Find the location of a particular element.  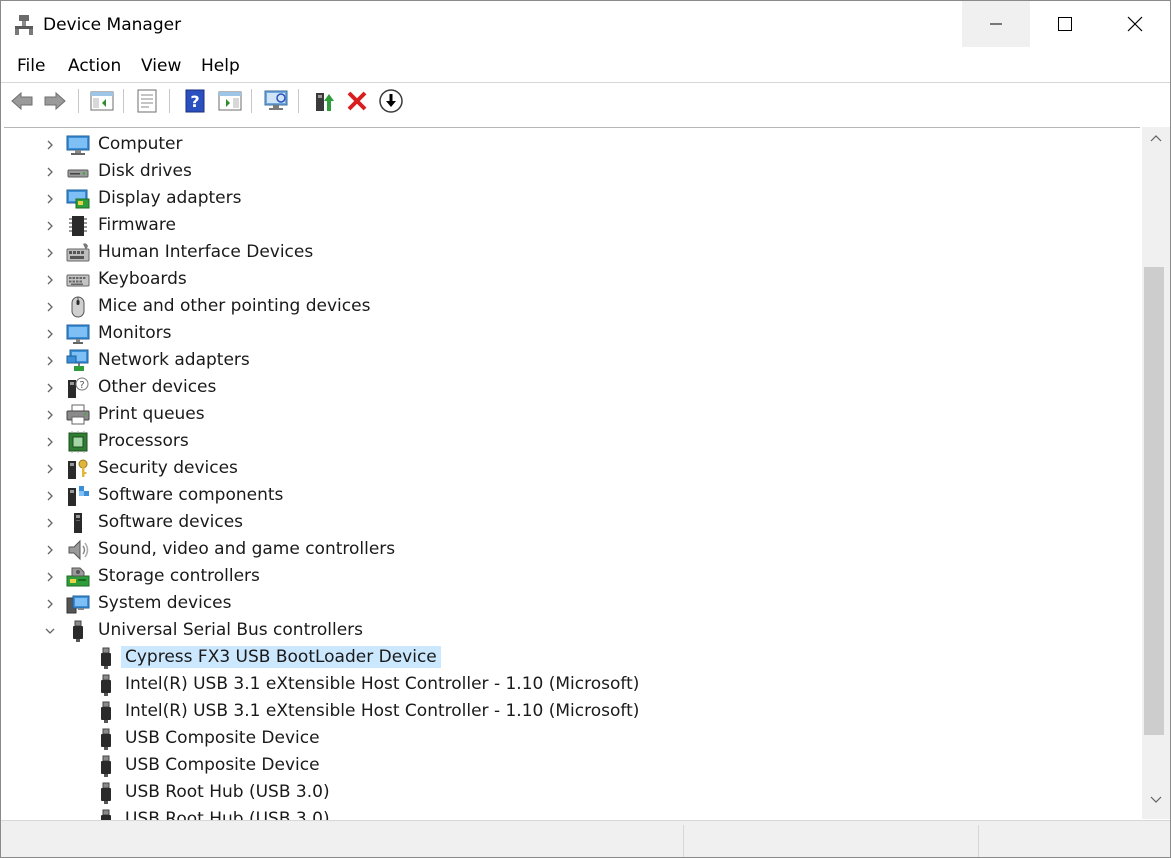

keyboard-icon is located at coordinates (78, 280).